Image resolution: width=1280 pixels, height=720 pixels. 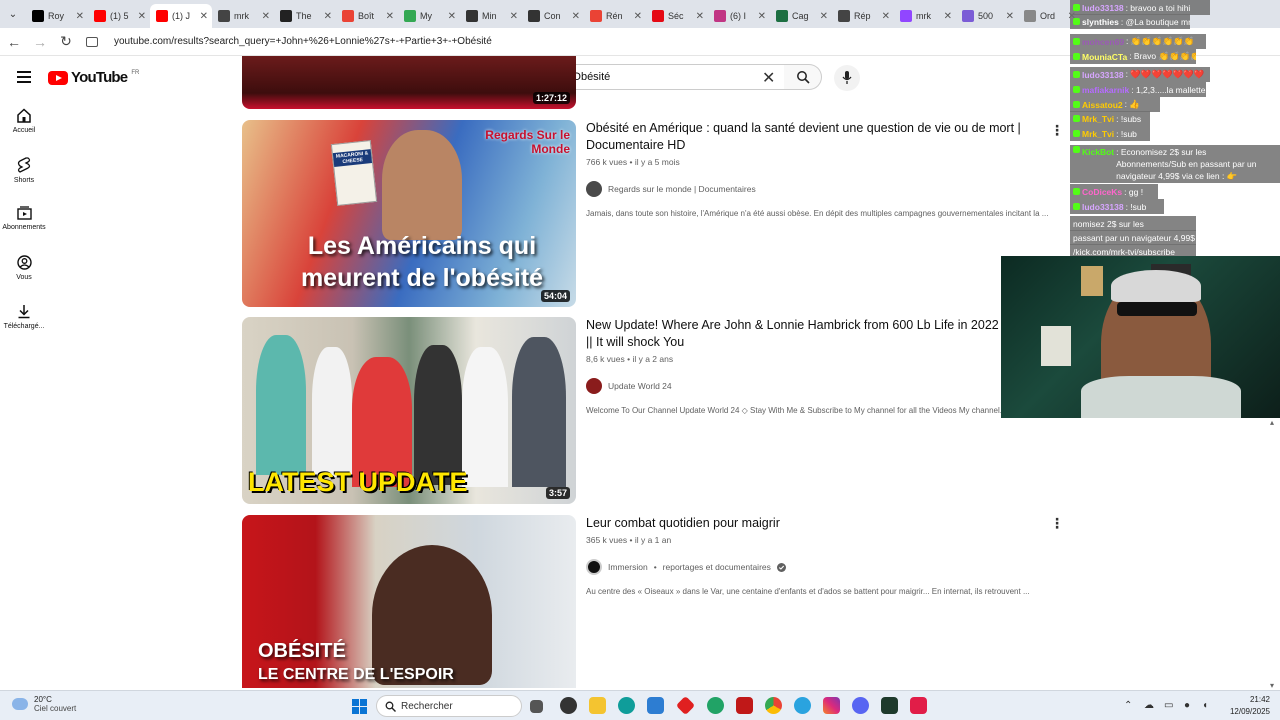 What do you see at coordinates (1272, 685) in the screenshot?
I see `scroll-down-icon: ▾` at bounding box center [1272, 685].